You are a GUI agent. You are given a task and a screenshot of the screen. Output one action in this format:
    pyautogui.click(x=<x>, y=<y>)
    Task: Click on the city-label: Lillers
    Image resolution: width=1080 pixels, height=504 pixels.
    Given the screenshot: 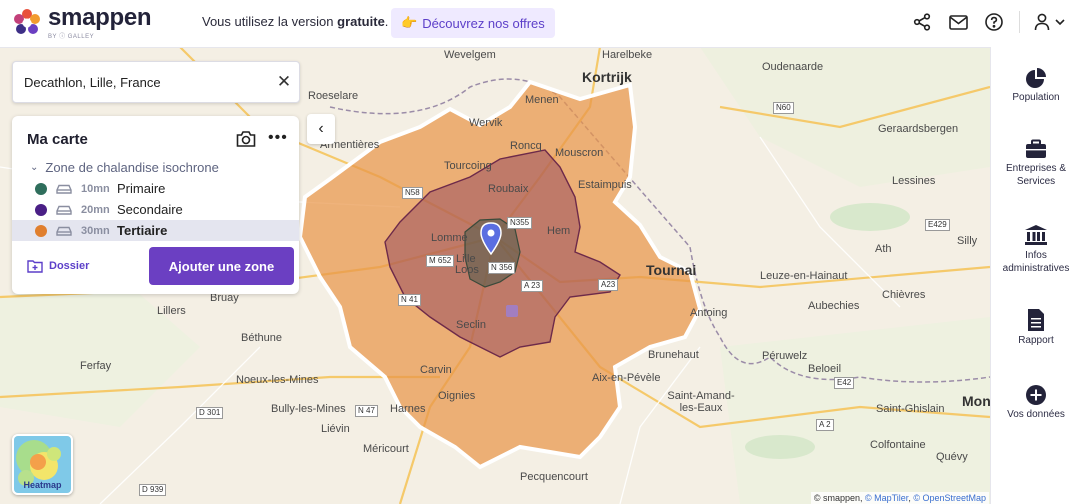 What is the action you would take?
    pyautogui.click(x=171, y=311)
    